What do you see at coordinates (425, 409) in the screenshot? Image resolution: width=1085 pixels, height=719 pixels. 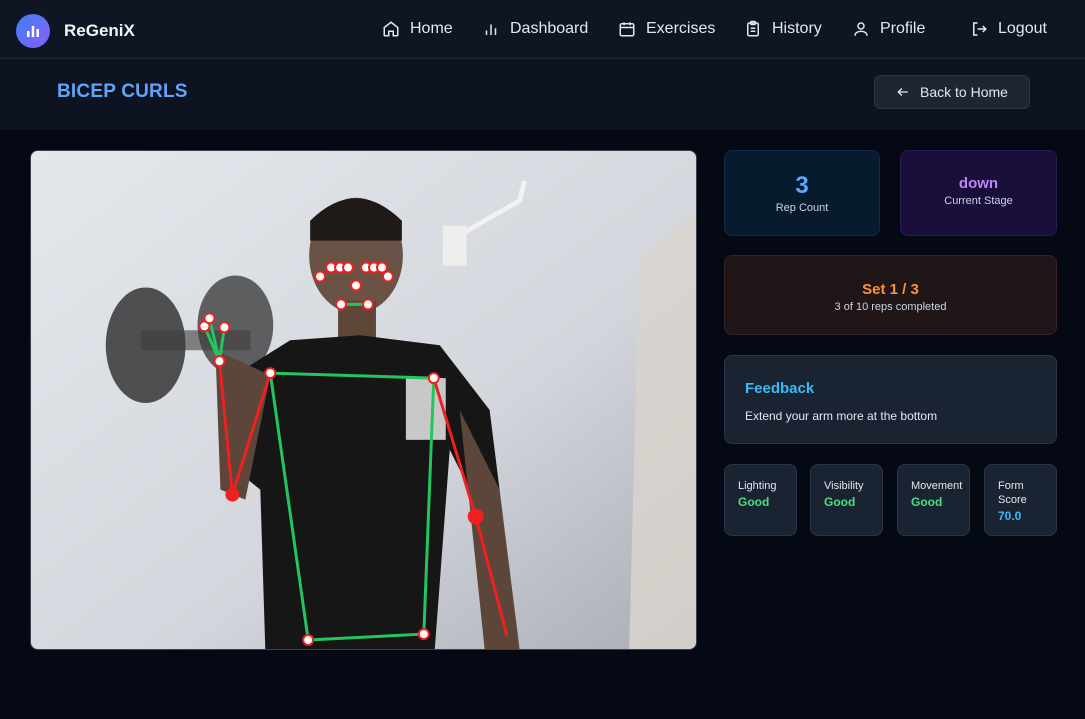 I see `shirt-print` at bounding box center [425, 409].